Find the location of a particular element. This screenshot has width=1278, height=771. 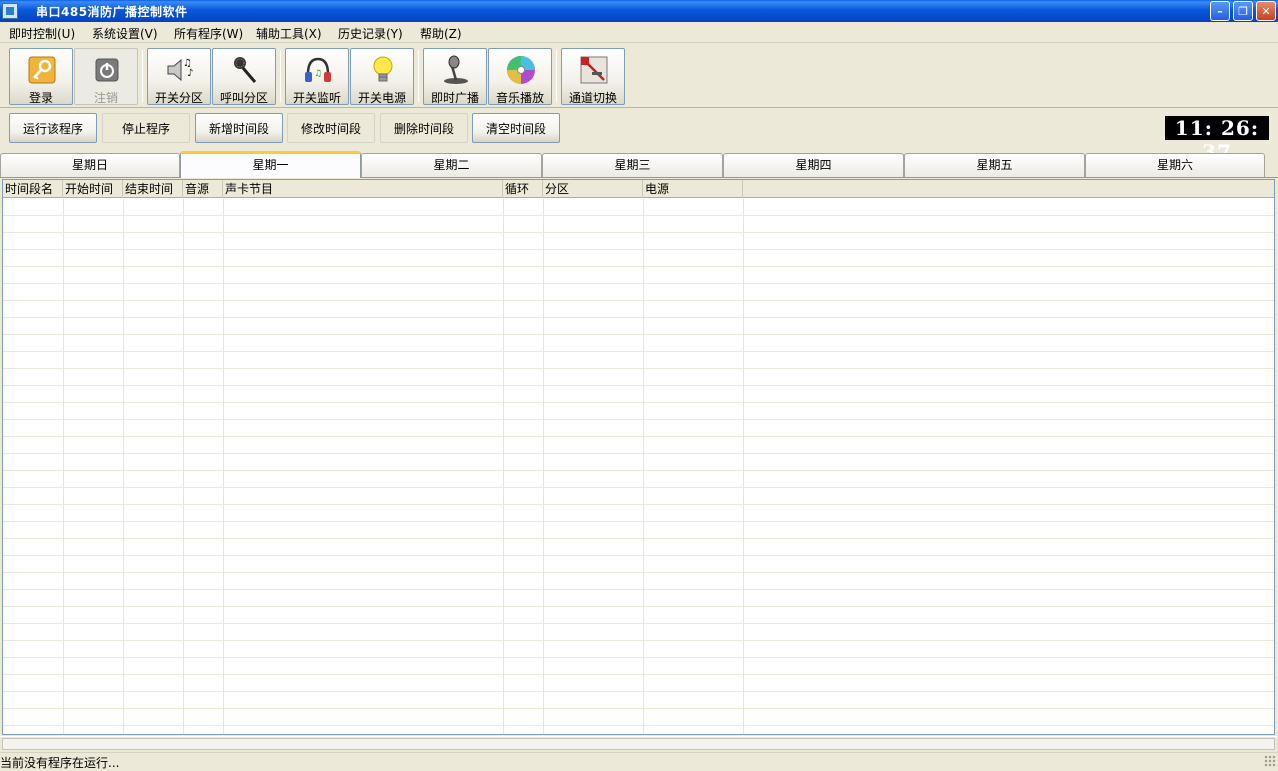

microphone-icon is located at coordinates (245, 70).